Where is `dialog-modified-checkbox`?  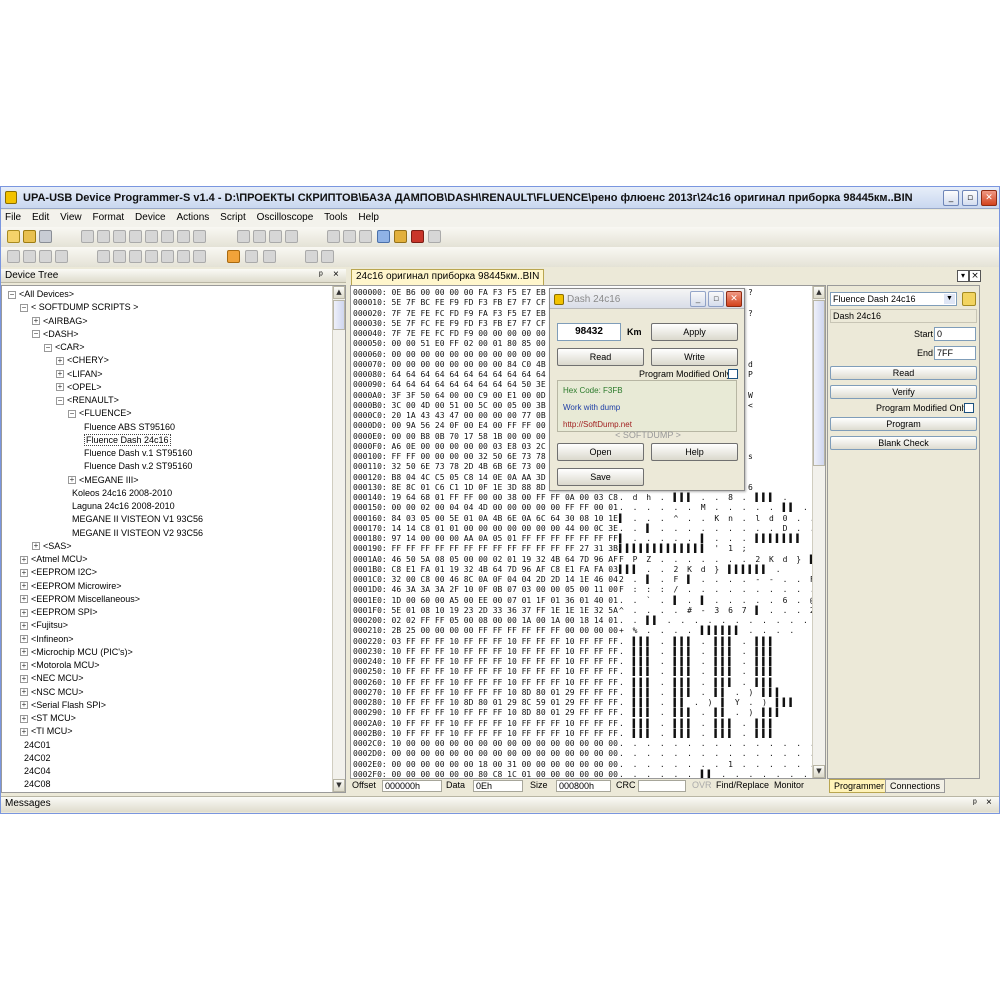
dialog-modified-checkbox is located at coordinates (733, 374).